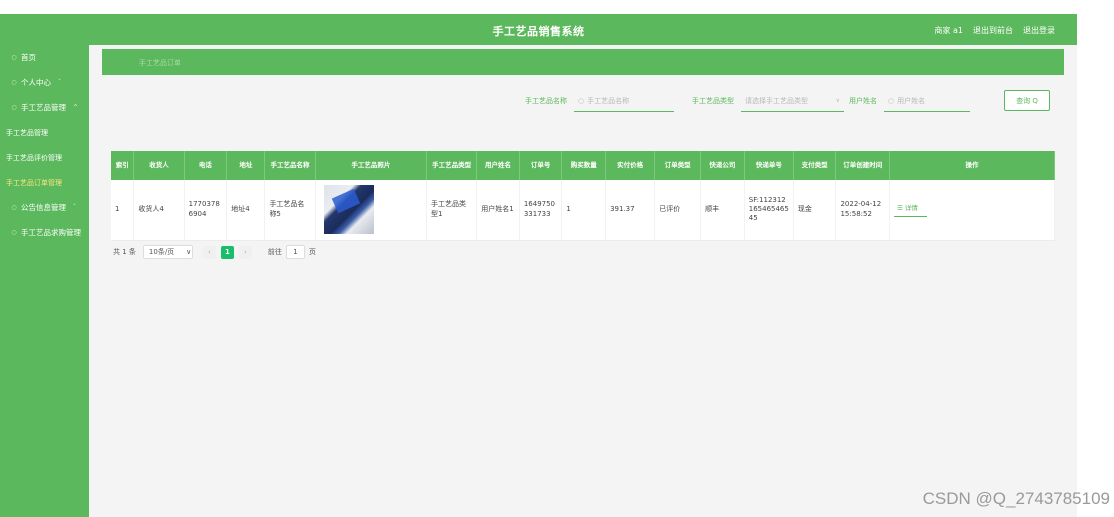 The height and width of the screenshot is (517, 1114). Describe the element at coordinates (630, 165) in the screenshot. I see `column-header: 实付价格` at that location.